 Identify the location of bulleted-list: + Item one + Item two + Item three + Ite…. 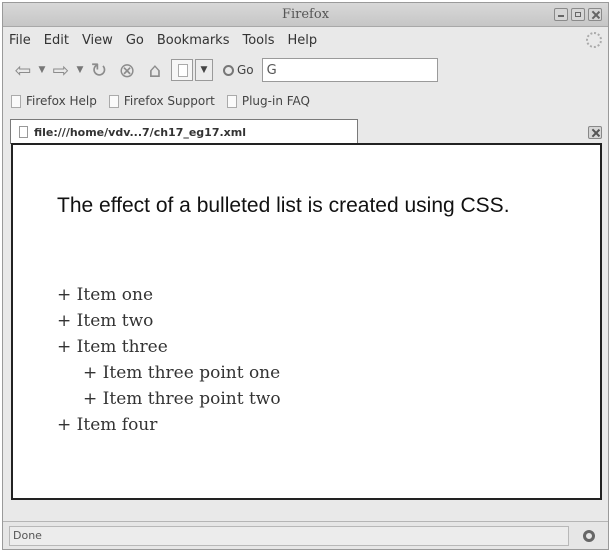
(169, 360).